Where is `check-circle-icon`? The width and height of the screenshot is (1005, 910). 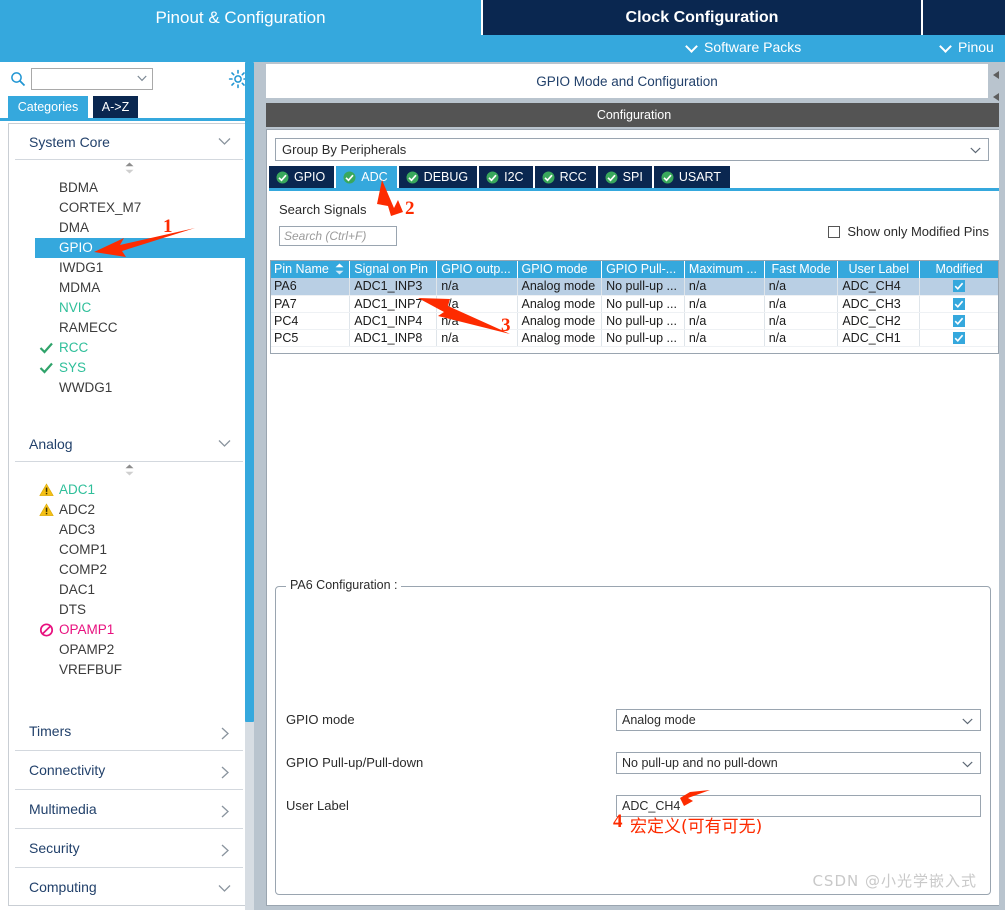
check-circle-icon is located at coordinates (667, 177).